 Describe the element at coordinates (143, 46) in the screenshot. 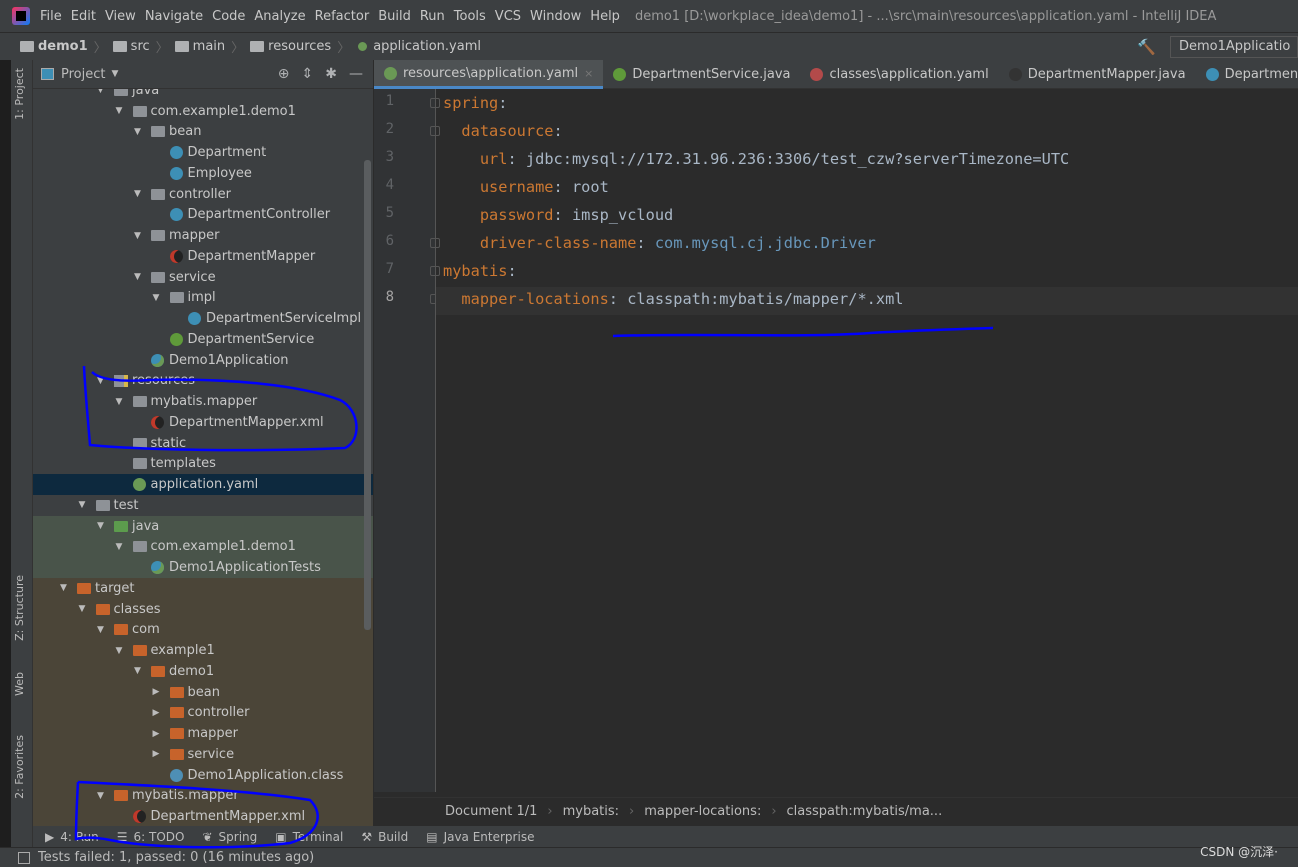

I see `breadcrumb-item: src 〉` at that location.